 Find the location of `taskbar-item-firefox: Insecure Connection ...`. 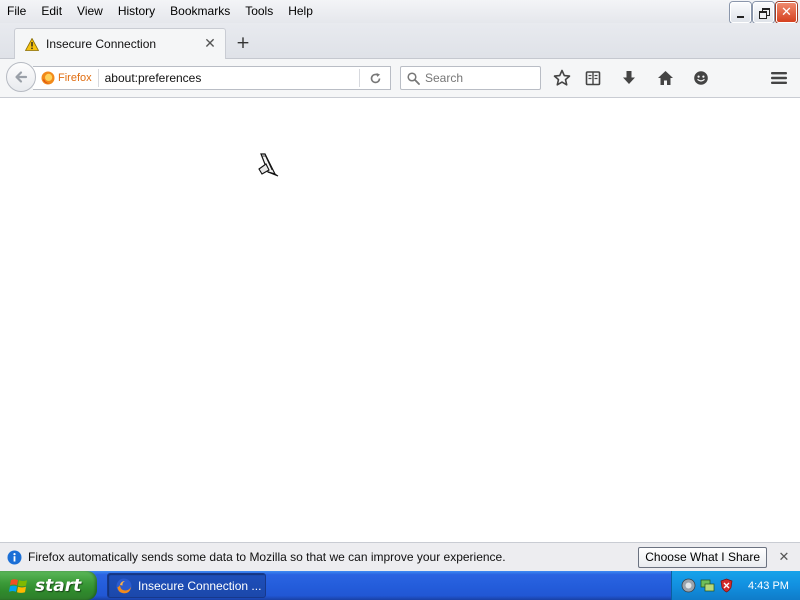

taskbar-item-firefox: Insecure Connection ... is located at coordinates (186, 585).